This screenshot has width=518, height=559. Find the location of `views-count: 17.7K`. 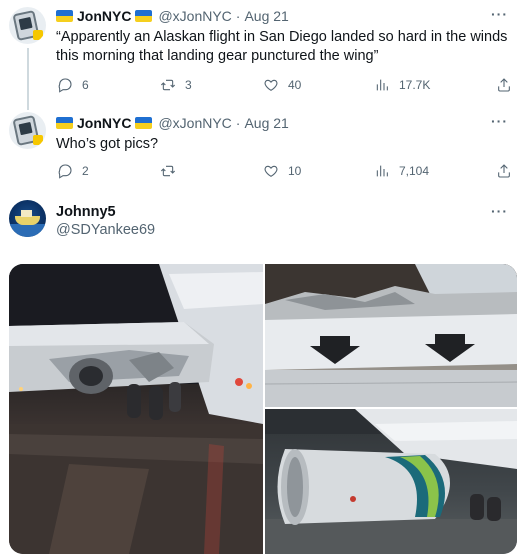

views-count: 17.7K is located at coordinates (415, 85).